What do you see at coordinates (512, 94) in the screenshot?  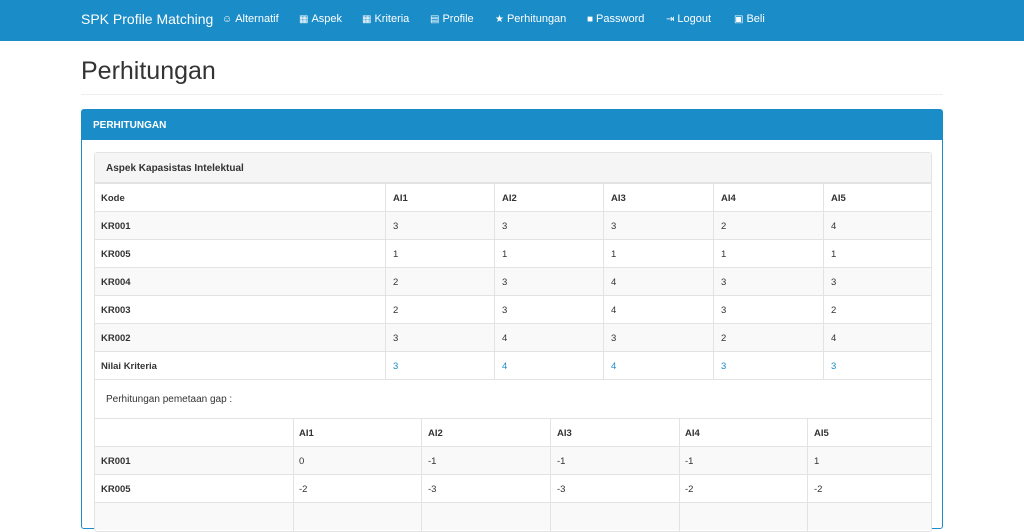 I see `title-divider` at bounding box center [512, 94].